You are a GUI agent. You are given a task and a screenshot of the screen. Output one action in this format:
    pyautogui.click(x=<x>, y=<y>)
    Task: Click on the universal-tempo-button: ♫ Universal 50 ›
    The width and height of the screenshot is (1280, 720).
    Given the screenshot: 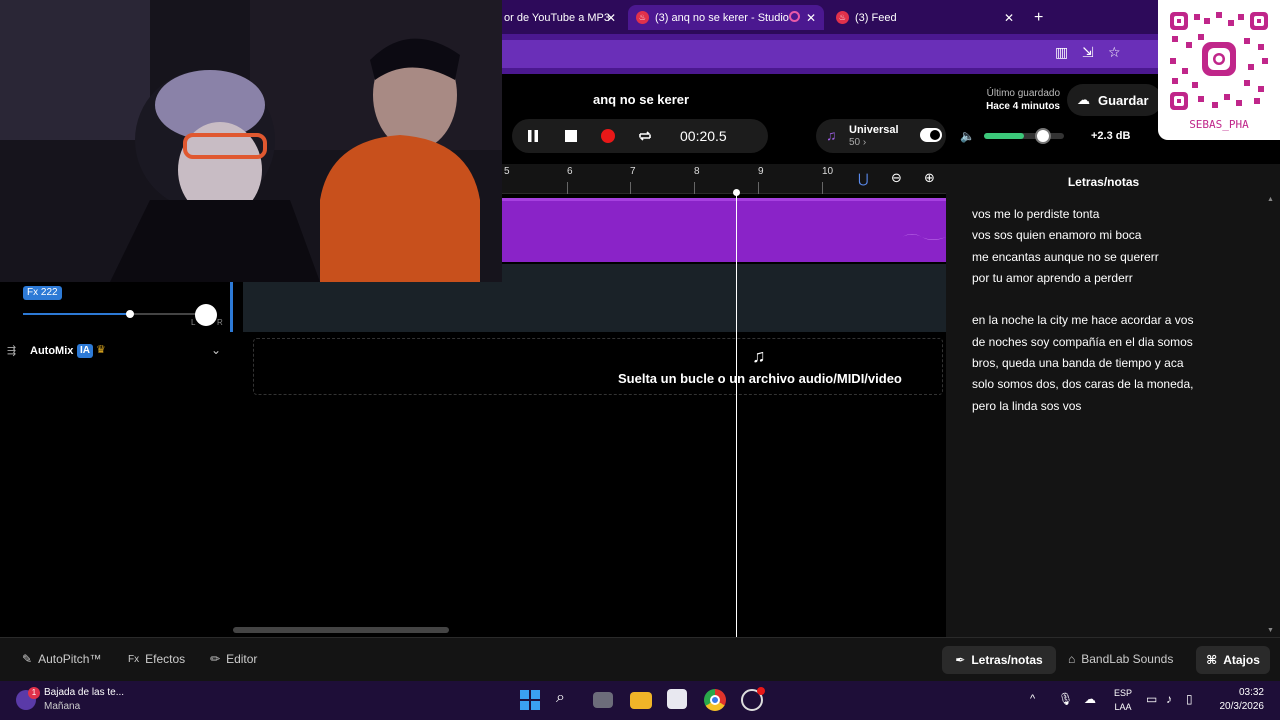 What is the action you would take?
    pyautogui.click(x=881, y=136)
    